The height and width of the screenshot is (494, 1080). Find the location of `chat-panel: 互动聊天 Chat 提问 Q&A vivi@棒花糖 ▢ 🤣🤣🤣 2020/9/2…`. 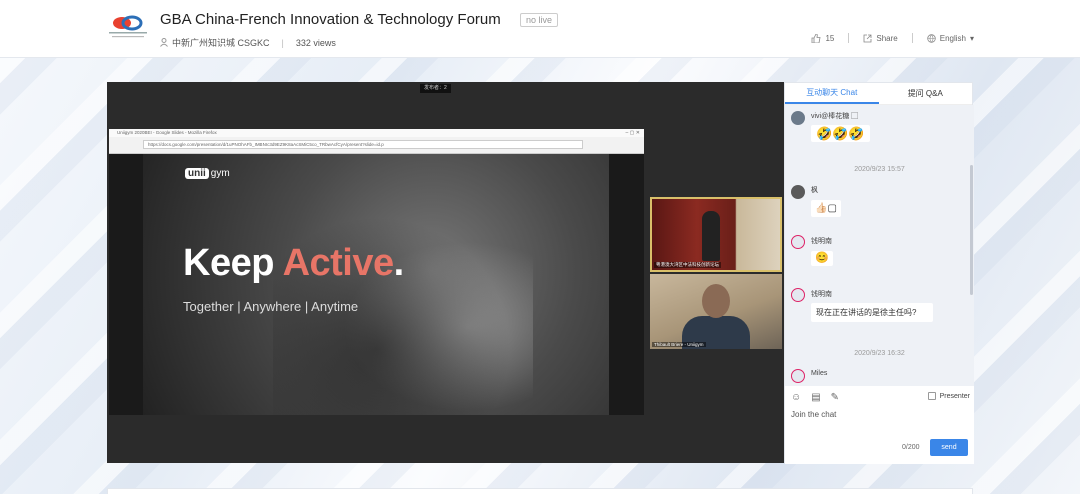

chat-panel: 互动聊天 Chat 提问 Q&A vivi@棒花糖 ▢ 🤣🤣🤣 2020/9/2… is located at coordinates (879, 273).